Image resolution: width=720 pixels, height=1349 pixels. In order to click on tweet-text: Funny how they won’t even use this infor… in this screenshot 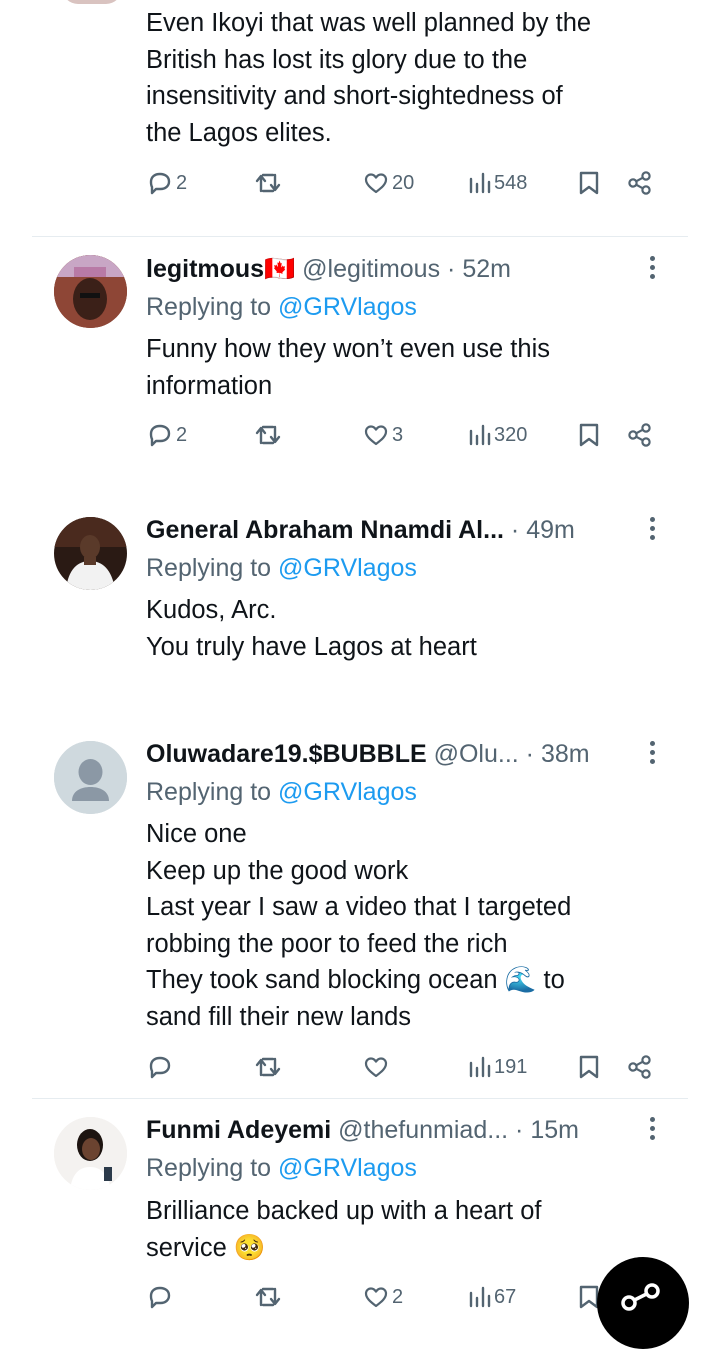, I will do `click(348, 367)`.